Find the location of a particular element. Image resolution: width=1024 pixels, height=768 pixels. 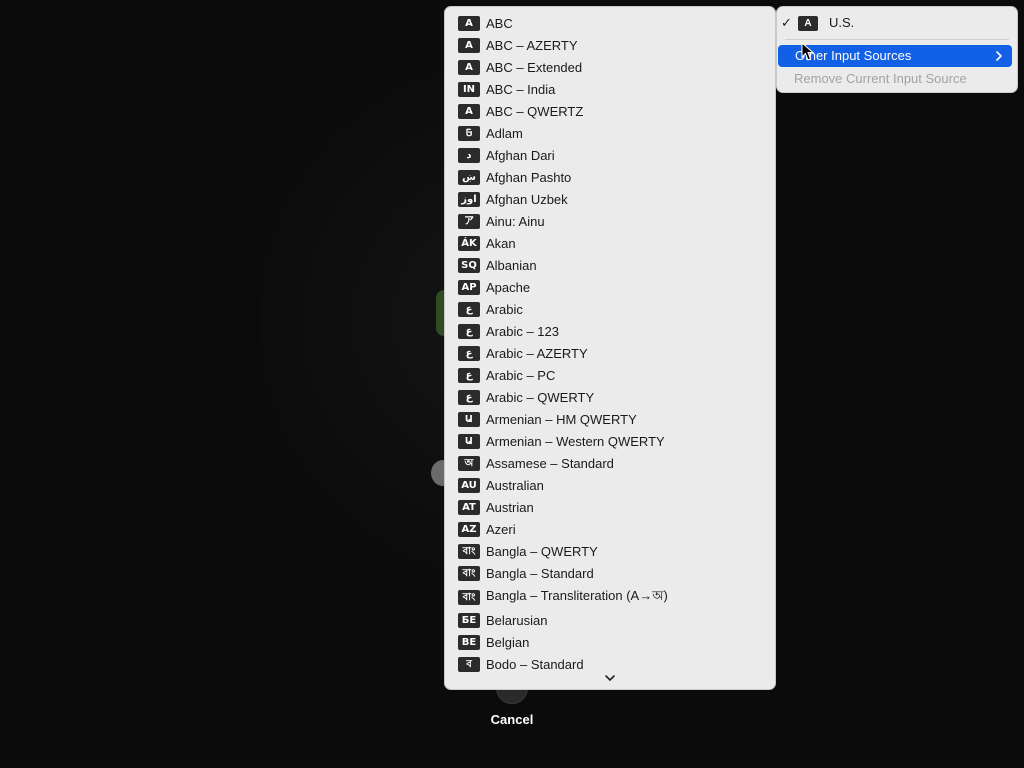

input-source-label: Arabic is located at coordinates (504, 309).